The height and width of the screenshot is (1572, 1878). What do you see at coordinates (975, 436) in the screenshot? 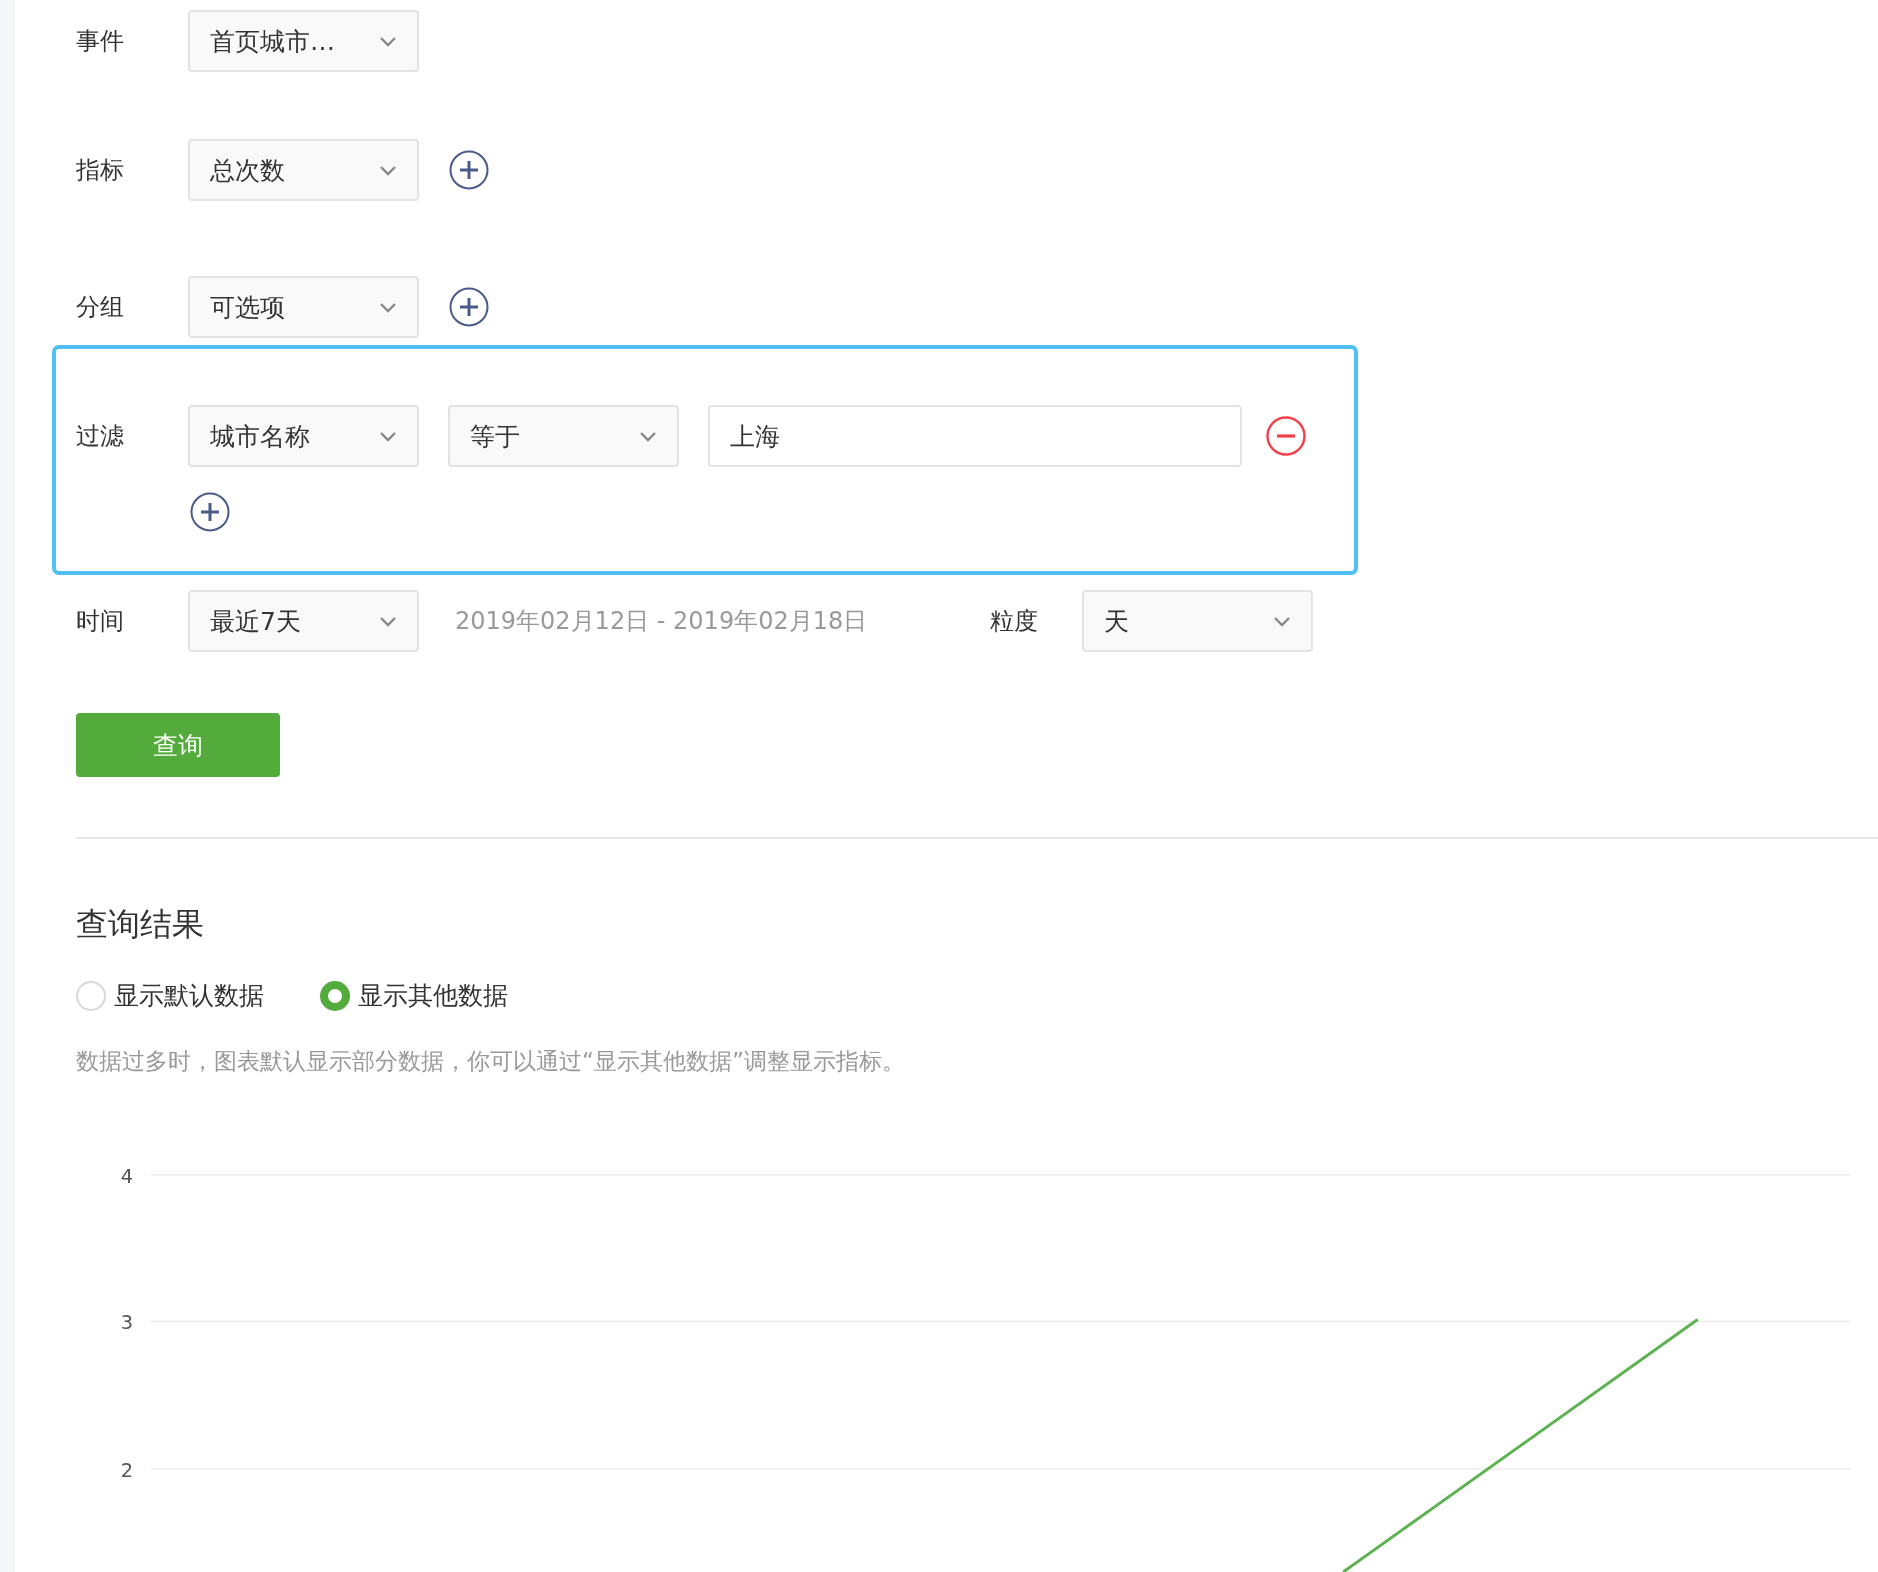
I see `text-input: 上海` at bounding box center [975, 436].